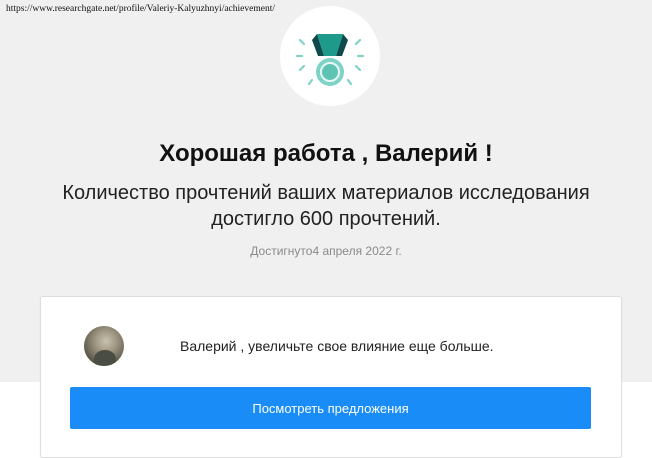 This screenshot has width=652, height=458. I want to click on achieved-date: Достигнуто4 апреля 2022 г., so click(326, 251).